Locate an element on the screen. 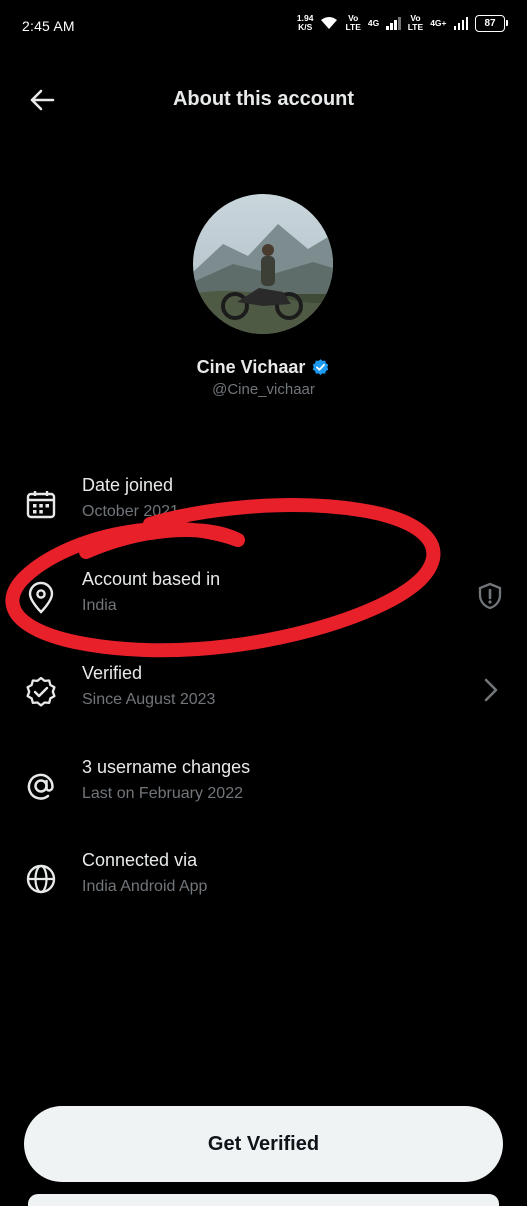 The image size is (527, 1206). status-time: 2:45 AM is located at coordinates (48, 26).